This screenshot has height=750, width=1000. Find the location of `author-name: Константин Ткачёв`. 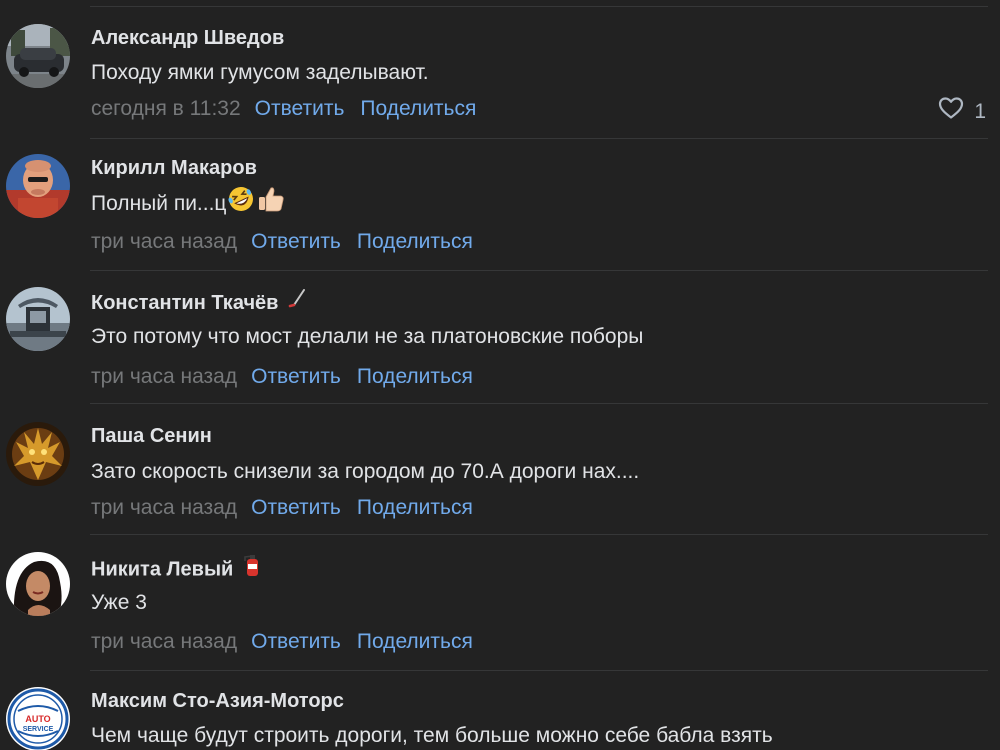

author-name: Константин Ткачёв is located at coordinates (199, 302).